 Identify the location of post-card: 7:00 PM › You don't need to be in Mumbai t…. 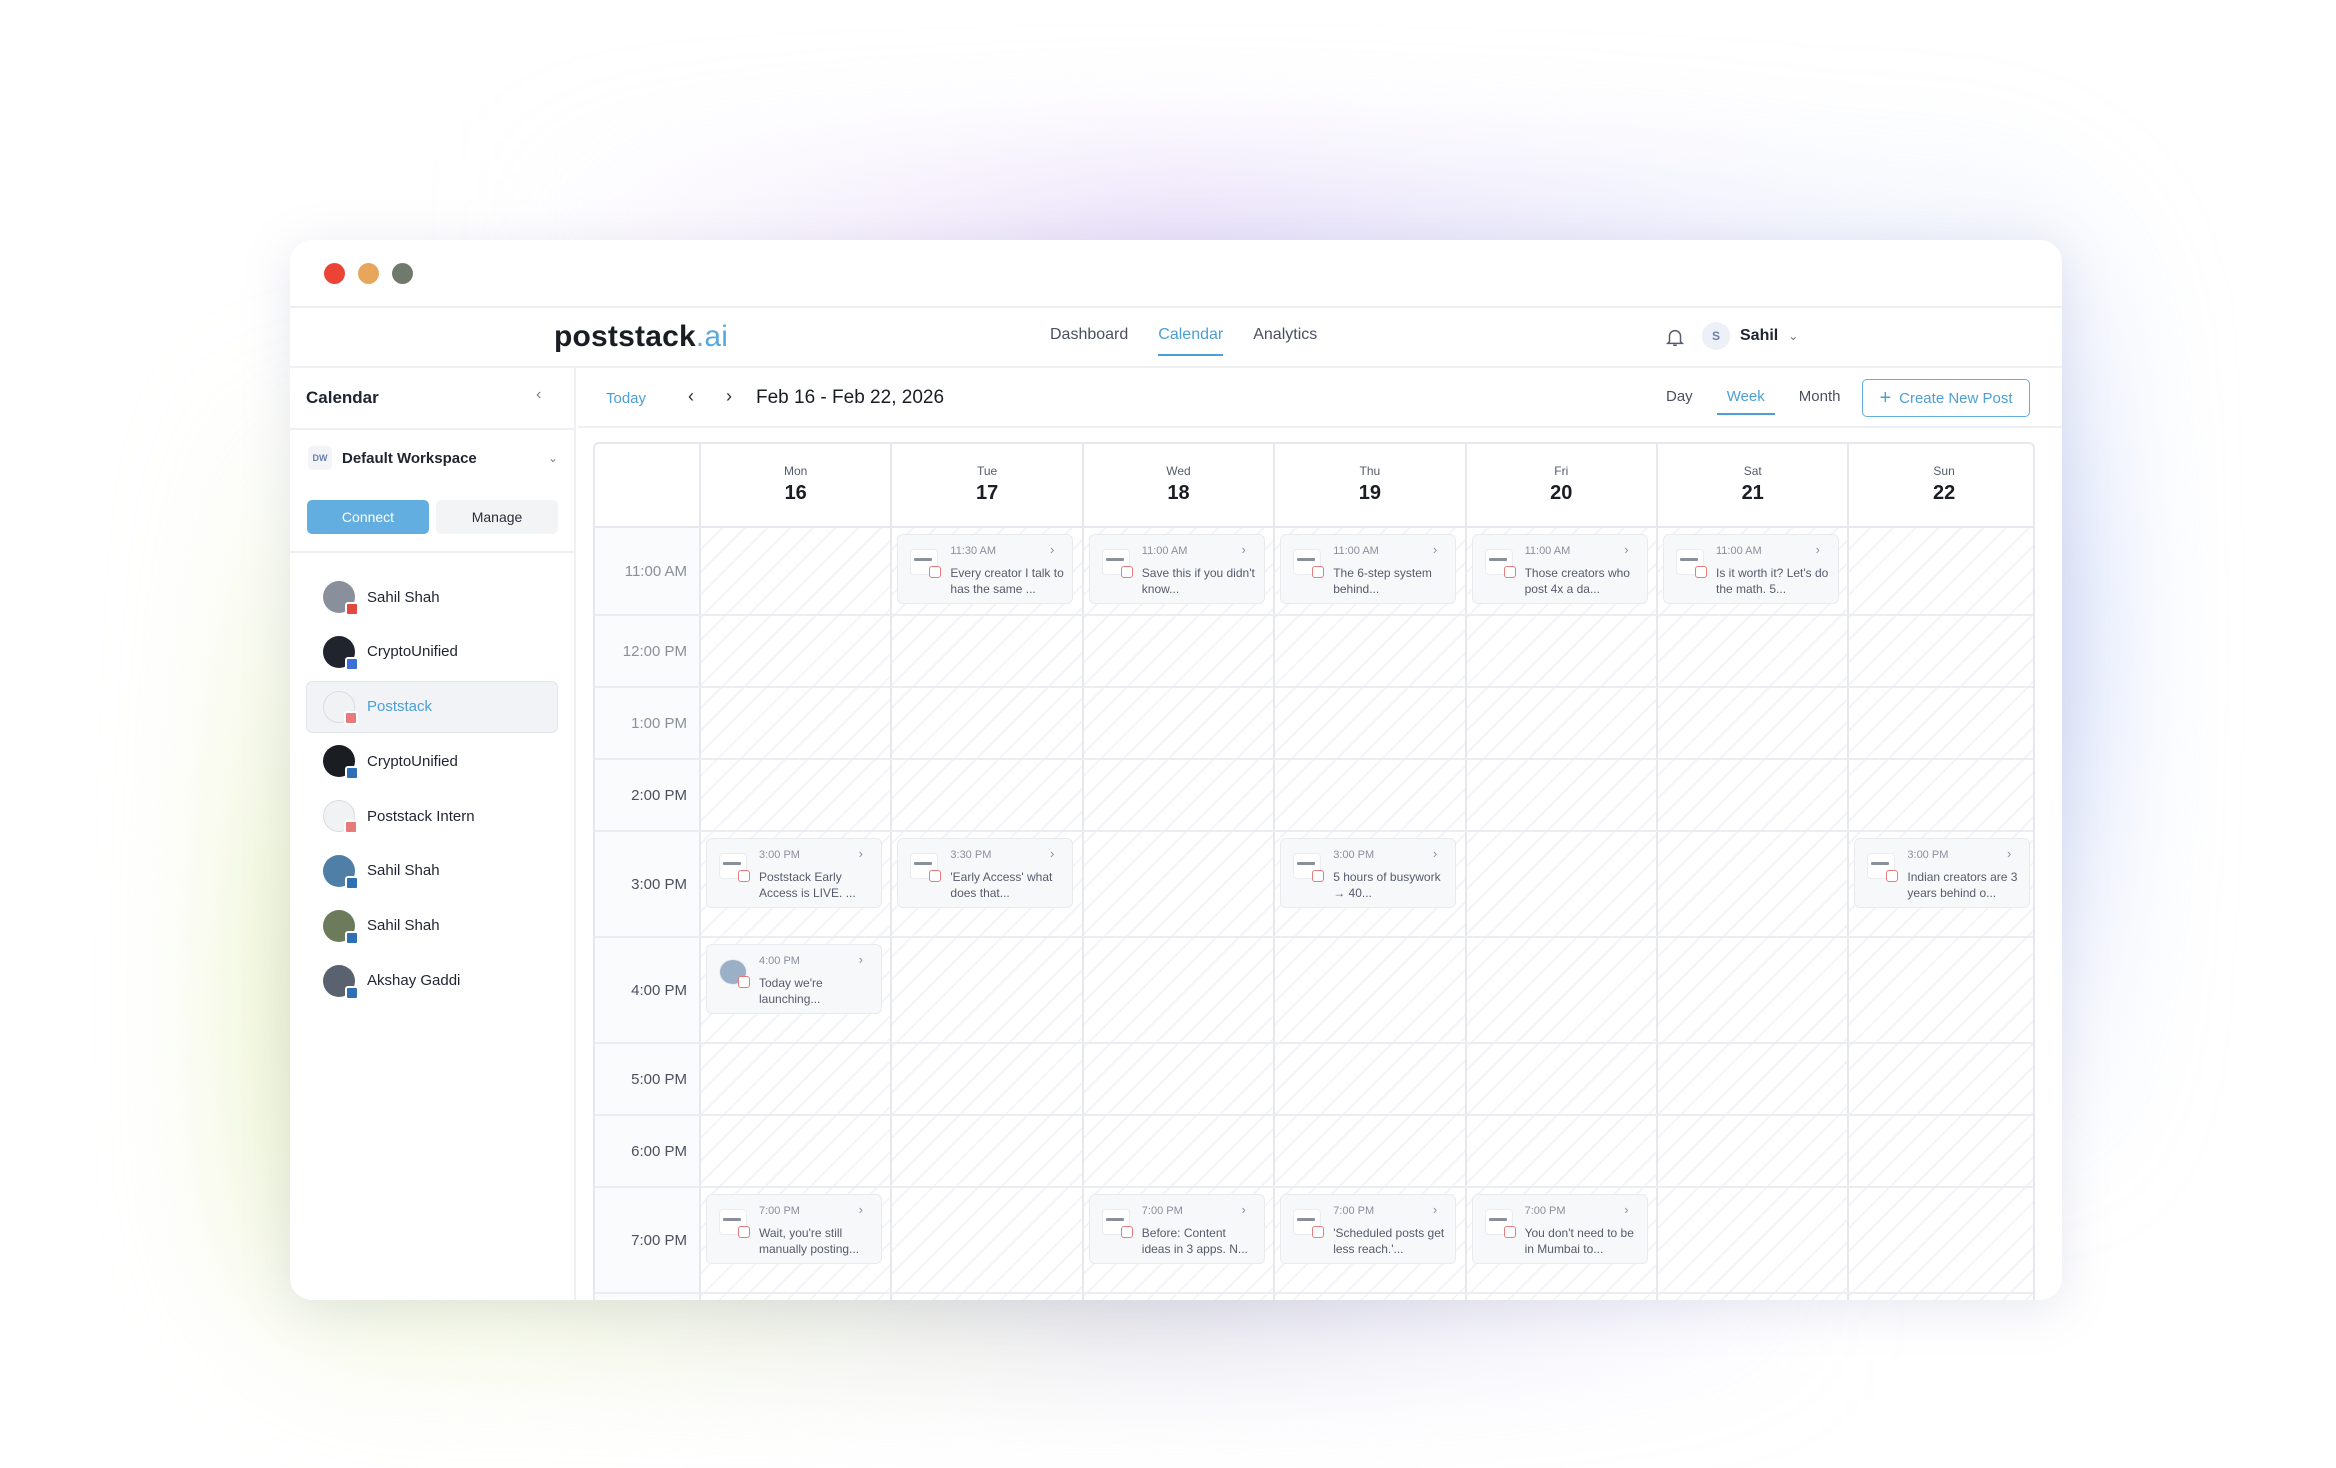
(1559, 1229).